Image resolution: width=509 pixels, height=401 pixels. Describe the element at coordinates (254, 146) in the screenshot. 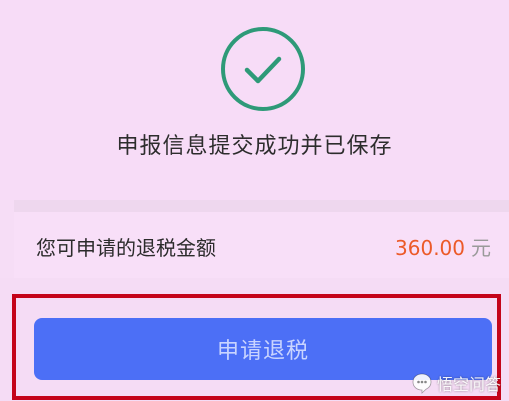

I see `success-message: 申报信息提交成功并已保存` at that location.